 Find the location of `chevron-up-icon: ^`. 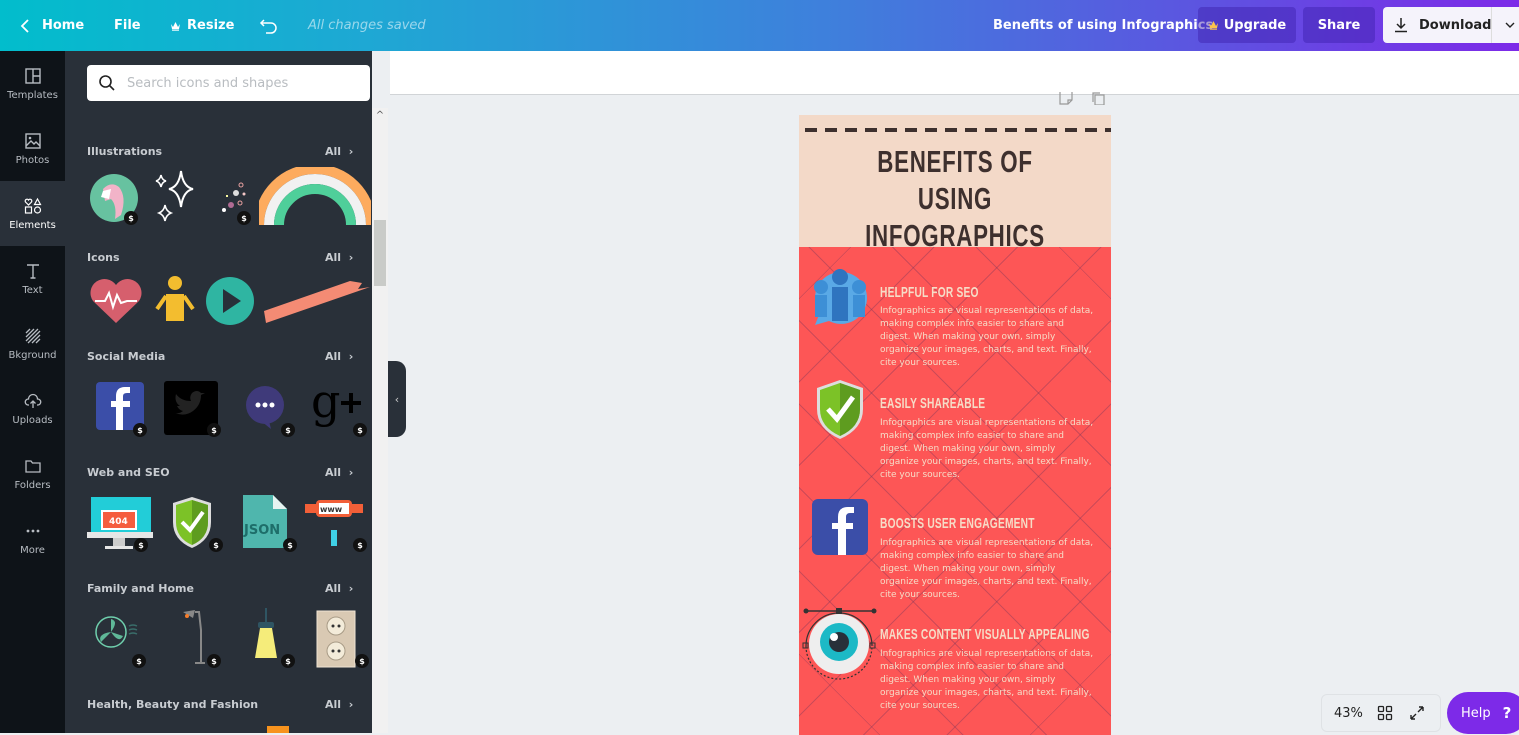

chevron-up-icon: ^ is located at coordinates (380, 117).